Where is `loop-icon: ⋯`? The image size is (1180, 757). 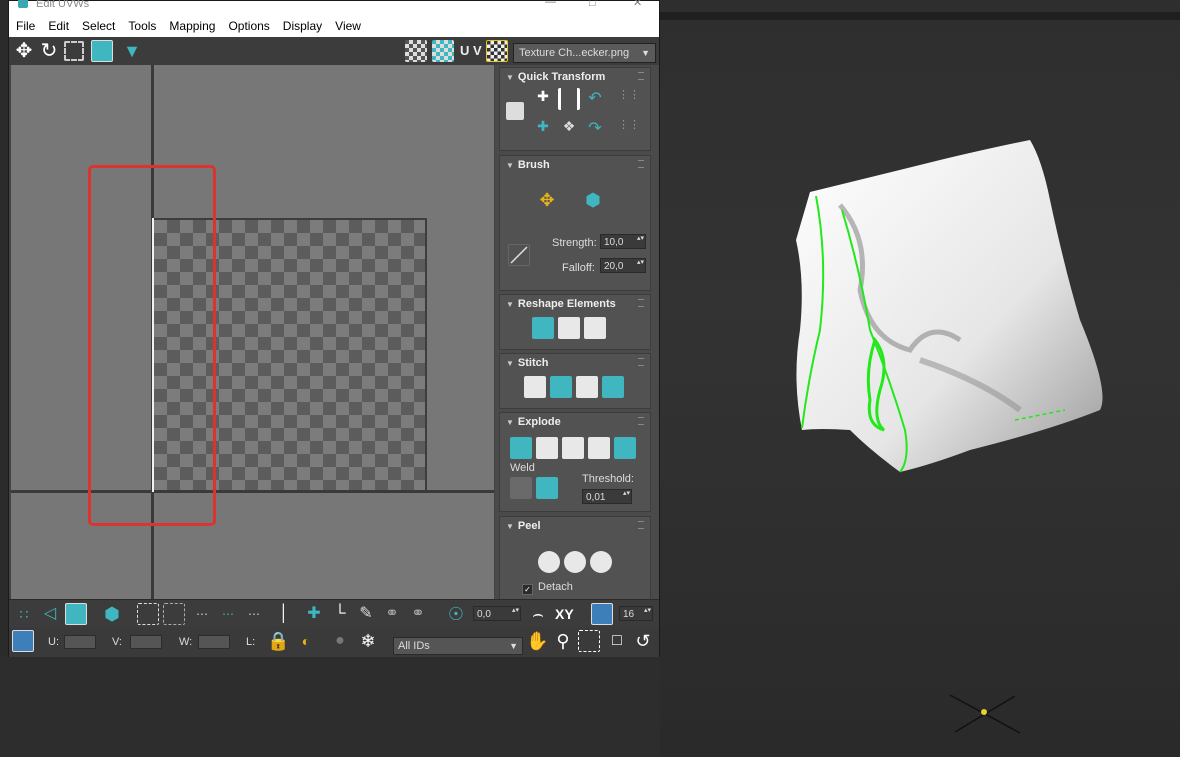 loop-icon: ⋯ is located at coordinates (202, 614).